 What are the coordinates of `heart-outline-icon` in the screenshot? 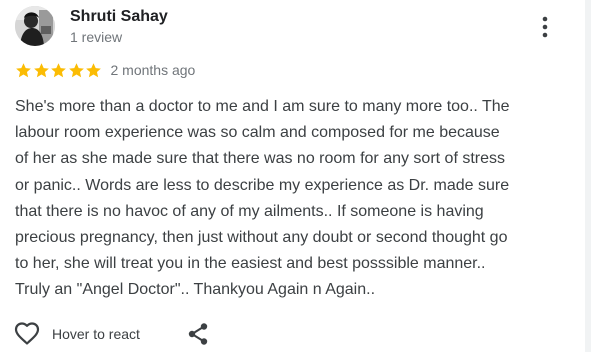 It's located at (27, 333).